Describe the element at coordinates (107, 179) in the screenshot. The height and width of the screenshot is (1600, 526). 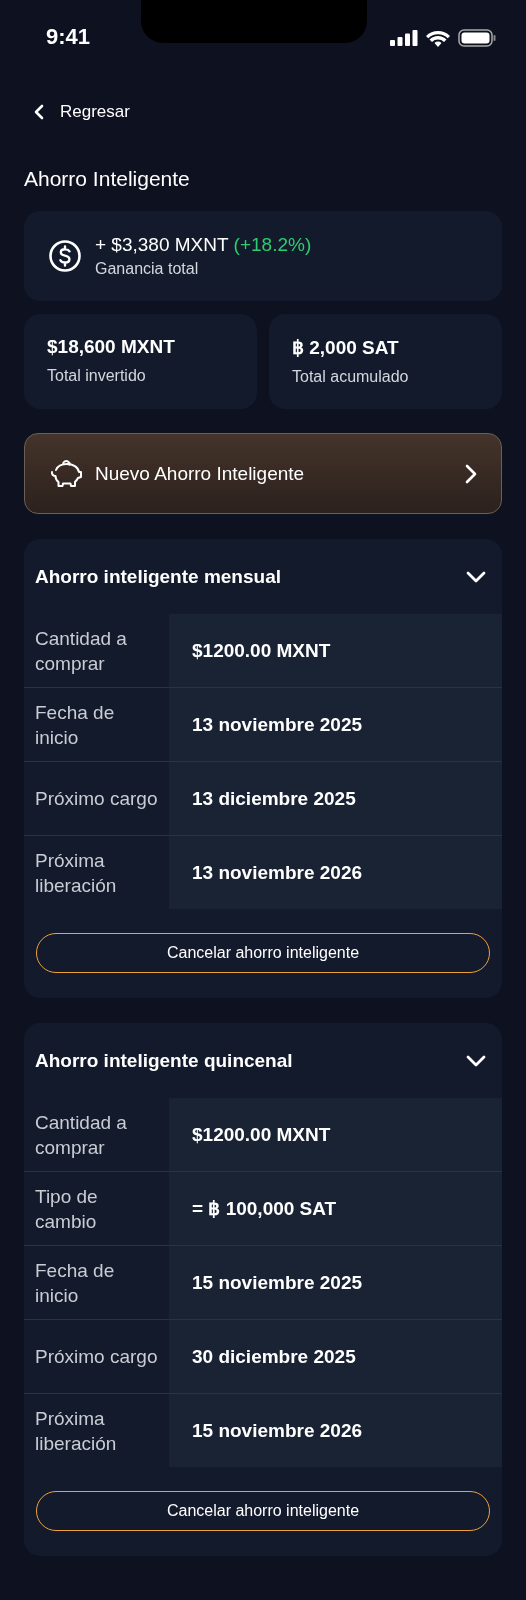
I see `page-title: Ahorro Inteligente` at that location.